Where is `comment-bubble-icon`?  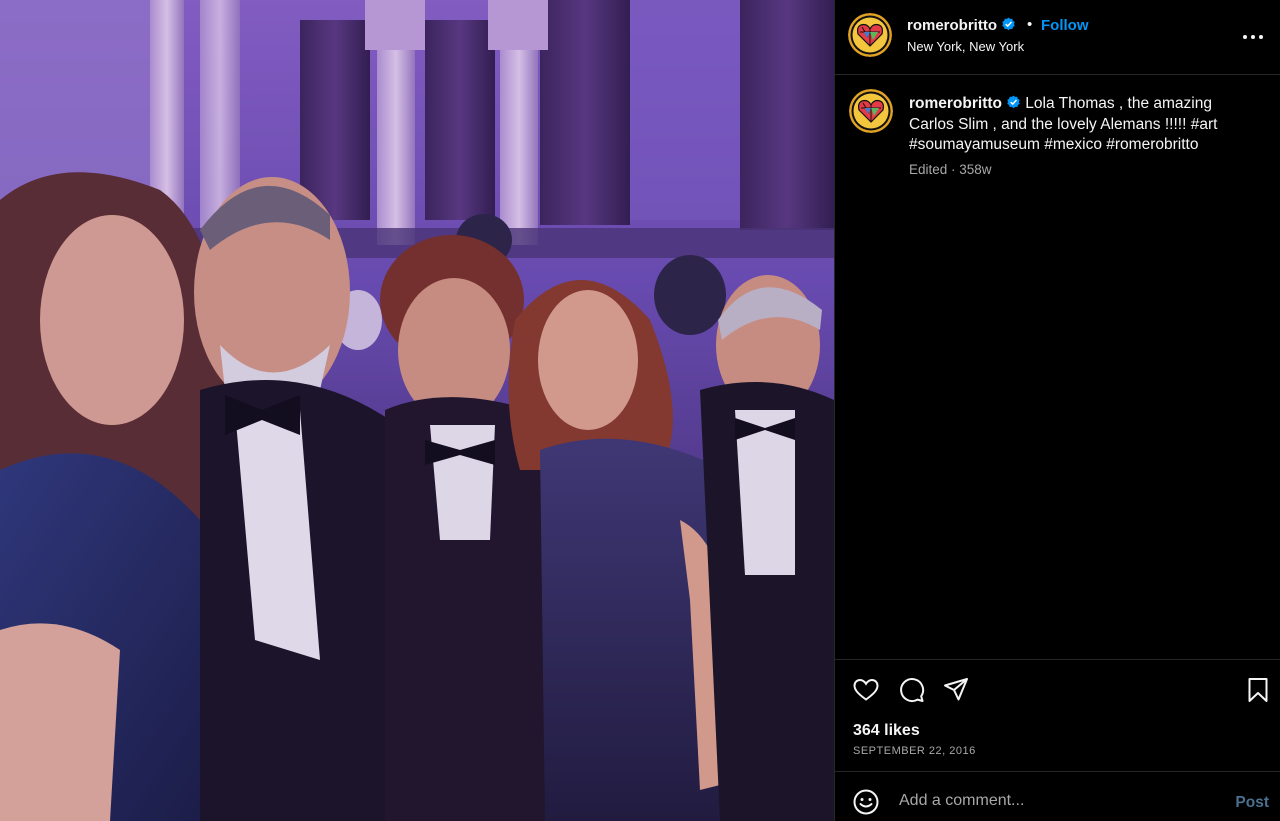
comment-bubble-icon is located at coordinates (911, 690).